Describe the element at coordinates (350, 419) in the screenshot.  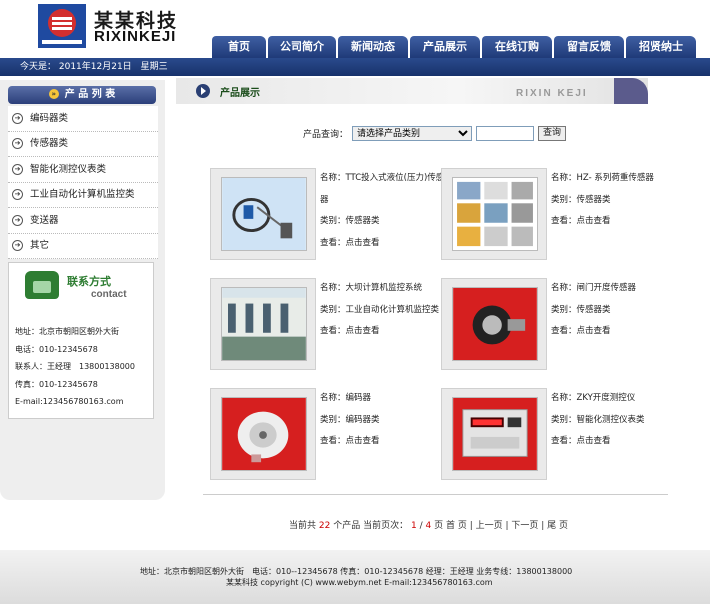
I see `product-category: 类别：编码器类` at that location.